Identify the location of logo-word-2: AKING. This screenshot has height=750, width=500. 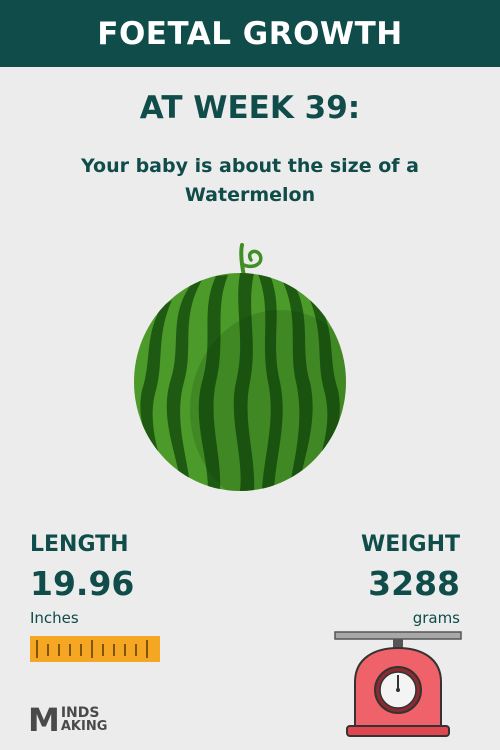
(84, 726).